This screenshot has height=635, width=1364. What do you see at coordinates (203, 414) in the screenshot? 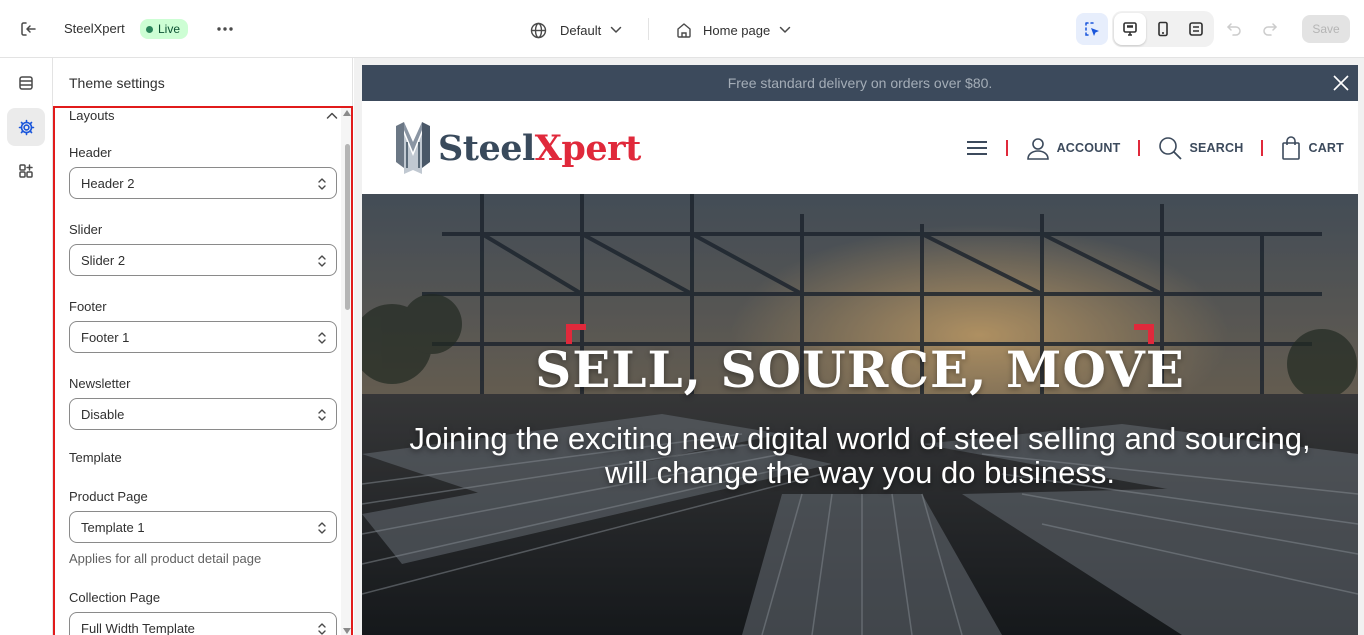
I see `newsletter-select: Disable` at bounding box center [203, 414].